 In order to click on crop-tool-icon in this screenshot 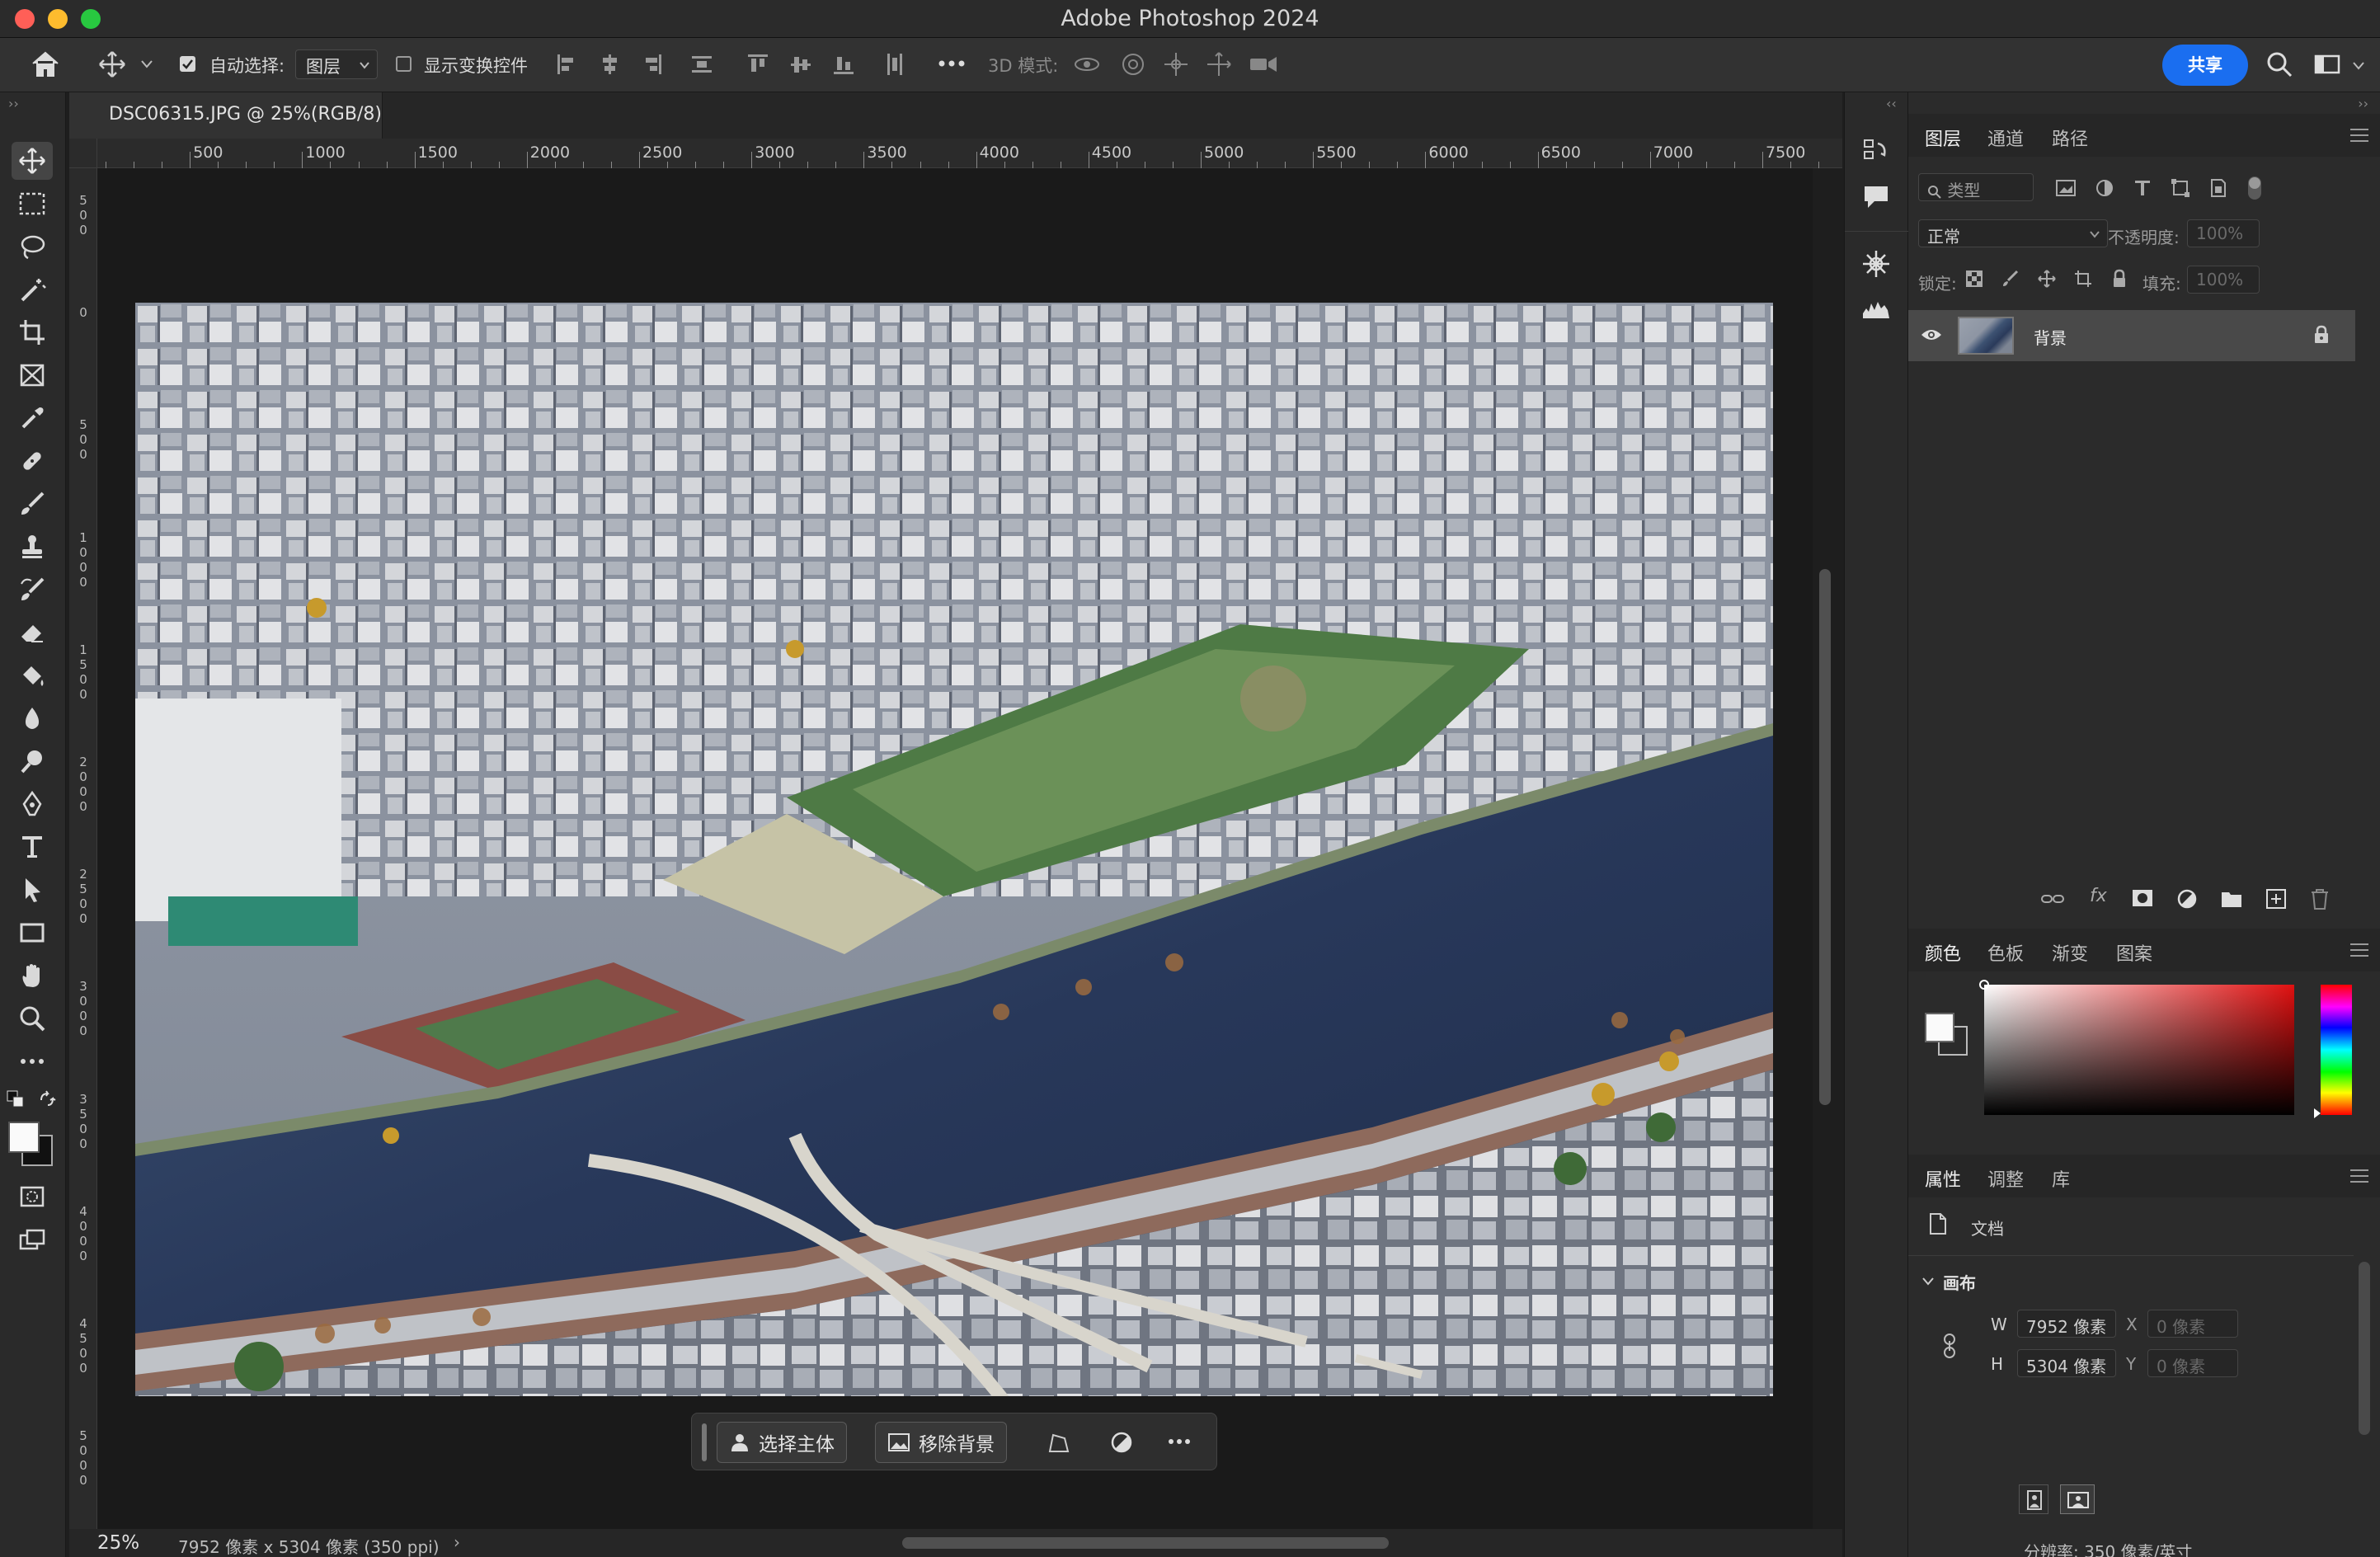, I will do `click(32, 332)`.